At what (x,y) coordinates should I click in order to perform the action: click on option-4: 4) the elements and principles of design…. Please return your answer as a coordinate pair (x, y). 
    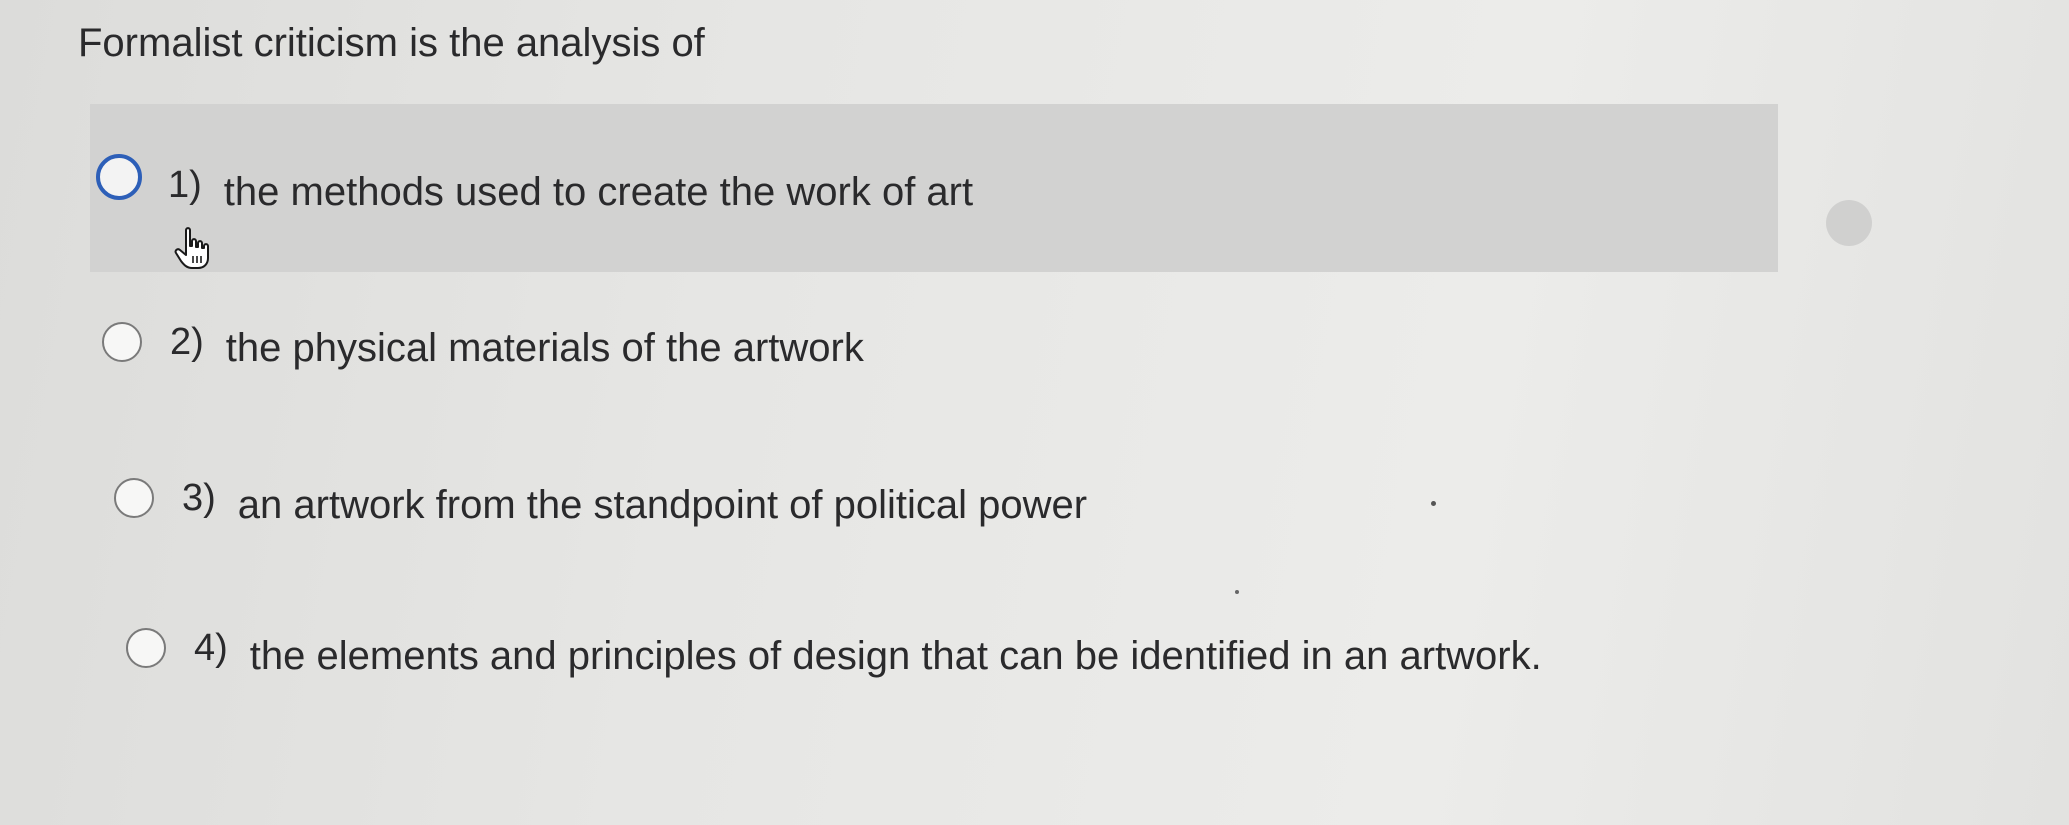
    Looking at the image, I should click on (834, 648).